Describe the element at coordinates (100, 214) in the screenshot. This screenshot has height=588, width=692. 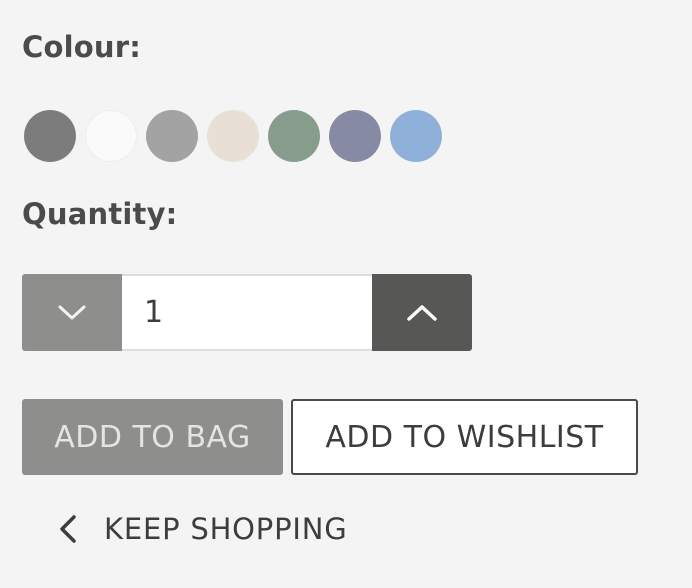
I see `quantity-label: Quantity:` at that location.